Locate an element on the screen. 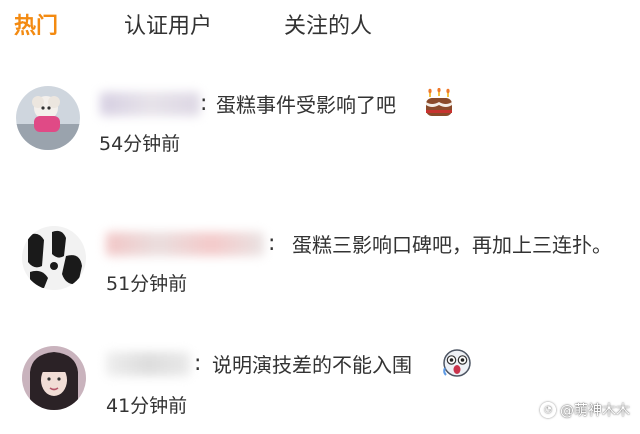 Image resolution: width=640 pixels, height=434 pixels. comment-text: 说明演技差的不能入围 is located at coordinates (312, 365).